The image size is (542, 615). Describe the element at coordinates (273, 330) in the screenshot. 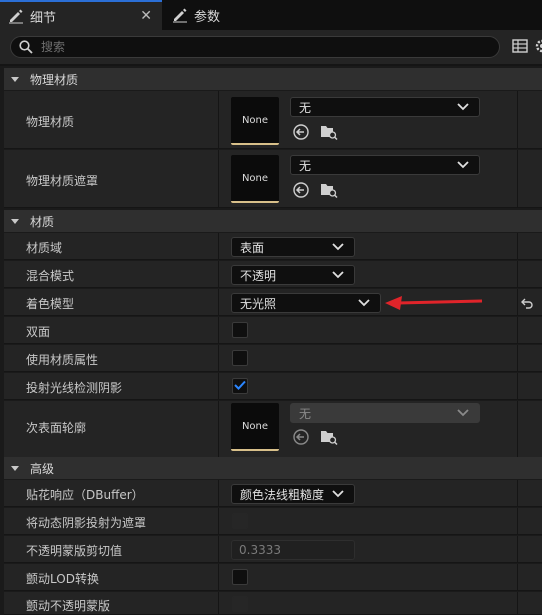

I see `prop-two-sided: 双面` at that location.